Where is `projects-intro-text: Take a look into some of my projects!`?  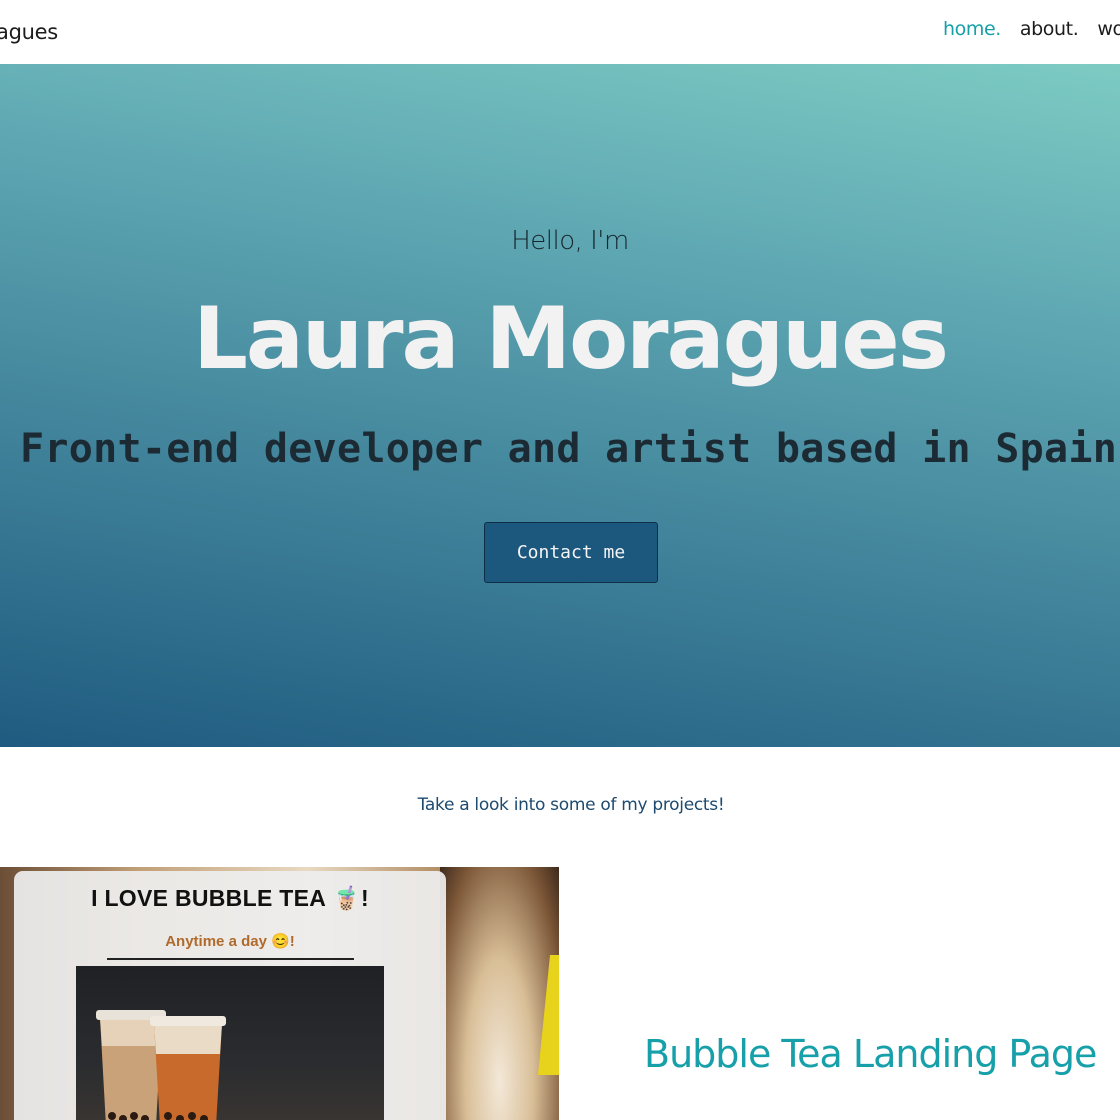 projects-intro-text: Take a look into some of my projects! is located at coordinates (571, 805).